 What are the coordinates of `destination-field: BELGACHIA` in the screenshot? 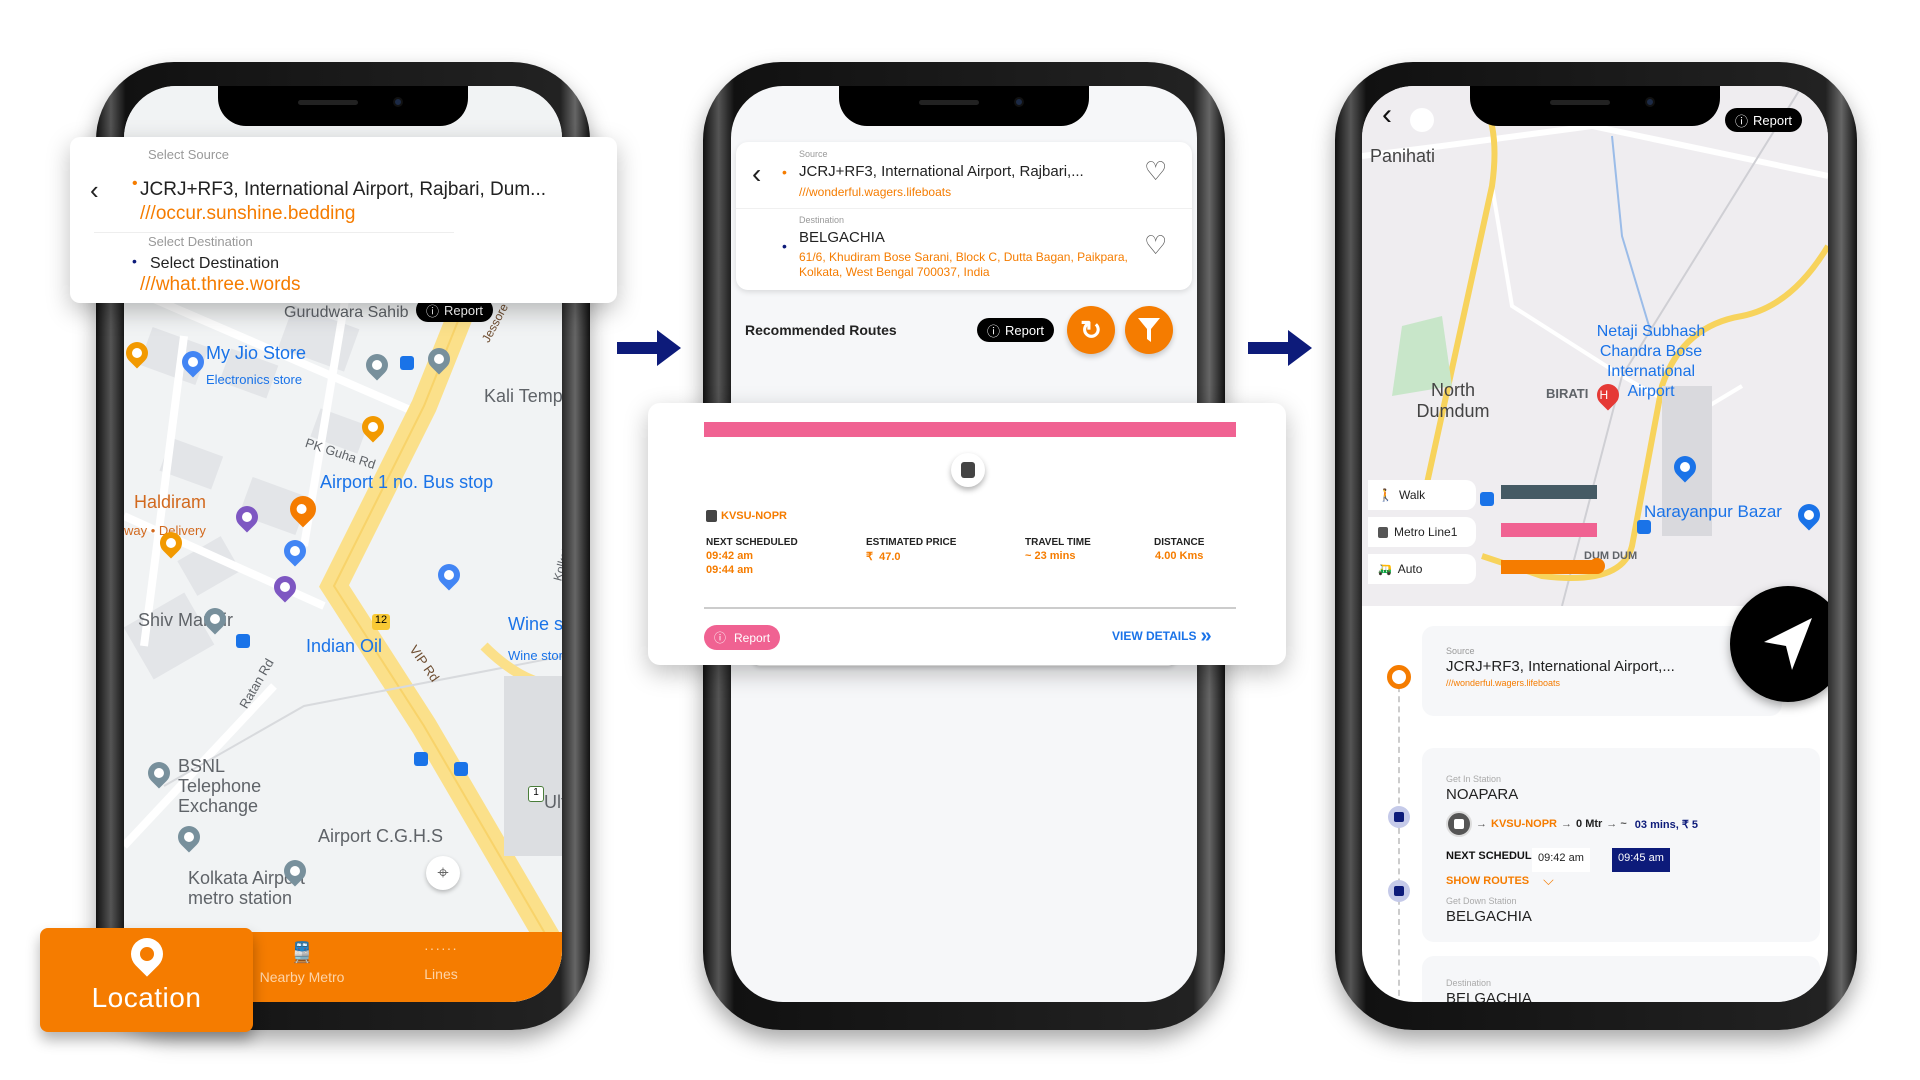 It's located at (842, 237).